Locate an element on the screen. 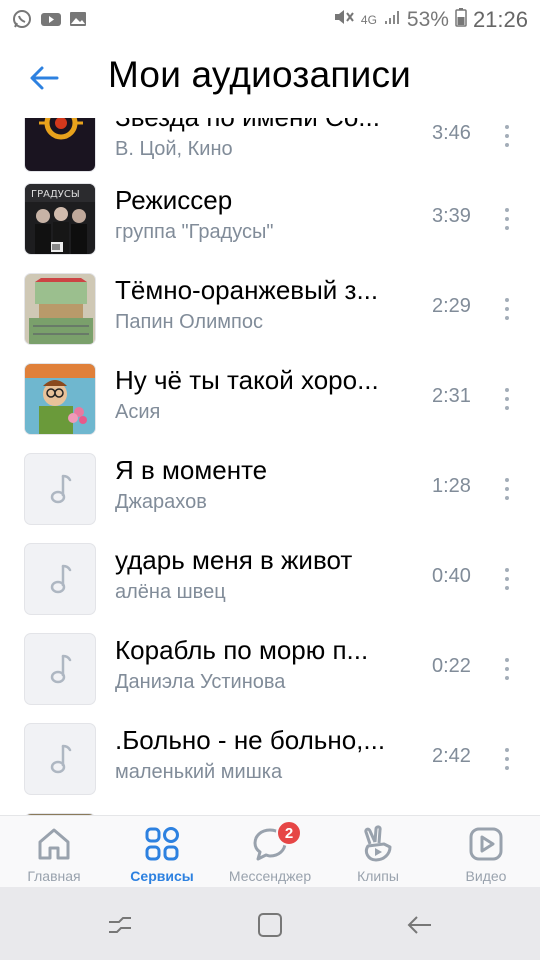 The width and height of the screenshot is (540, 960). tab-label: Видео is located at coordinates (486, 876).